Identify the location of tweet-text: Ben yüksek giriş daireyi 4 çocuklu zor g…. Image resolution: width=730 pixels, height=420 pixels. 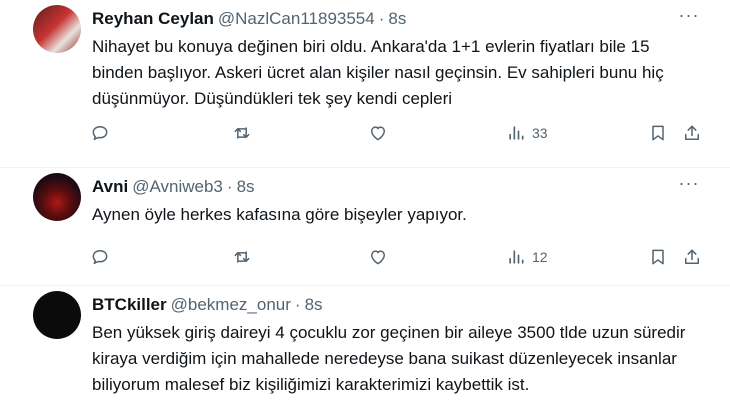
(389, 358).